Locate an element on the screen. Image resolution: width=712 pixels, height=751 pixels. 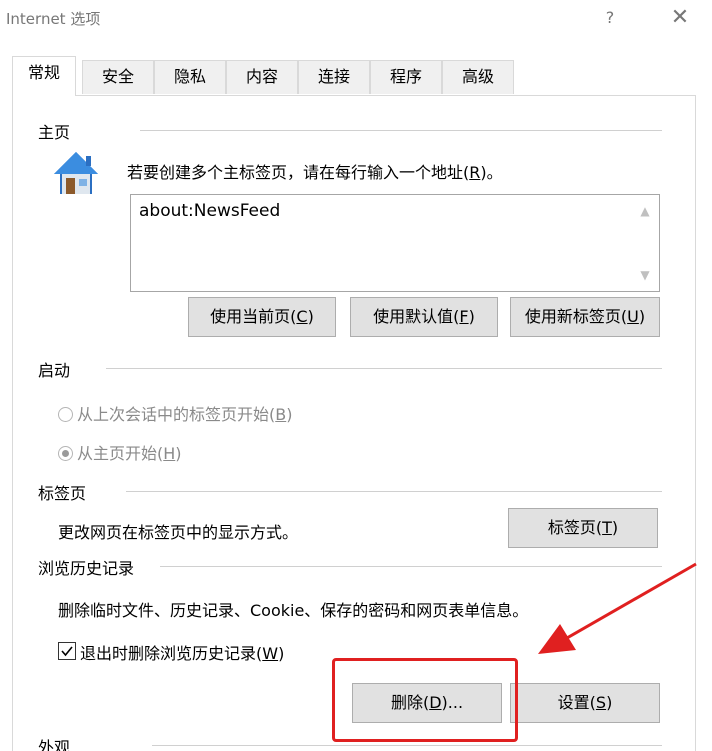
homepage-hint: 若要创建多个主标签页，请在每行输入一个地址(R)。 is located at coordinates (315, 172).